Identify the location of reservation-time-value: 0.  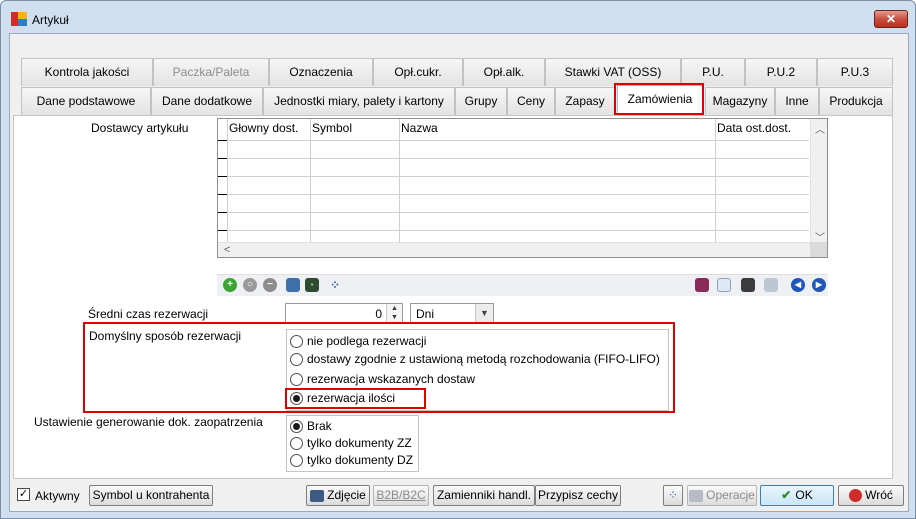
(378, 314).